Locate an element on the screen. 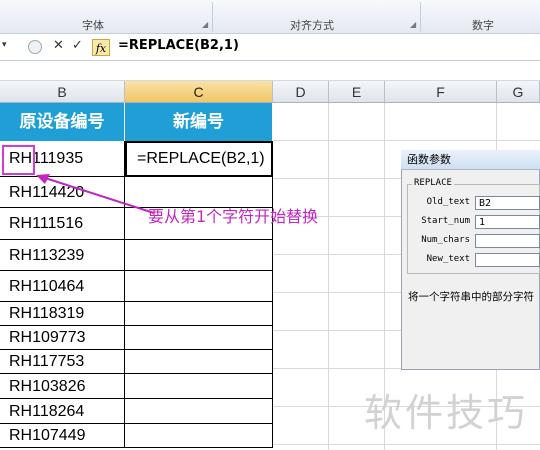 This screenshot has width=540, height=450. header-cell-original-id: 原设备编号 is located at coordinates (62, 122).